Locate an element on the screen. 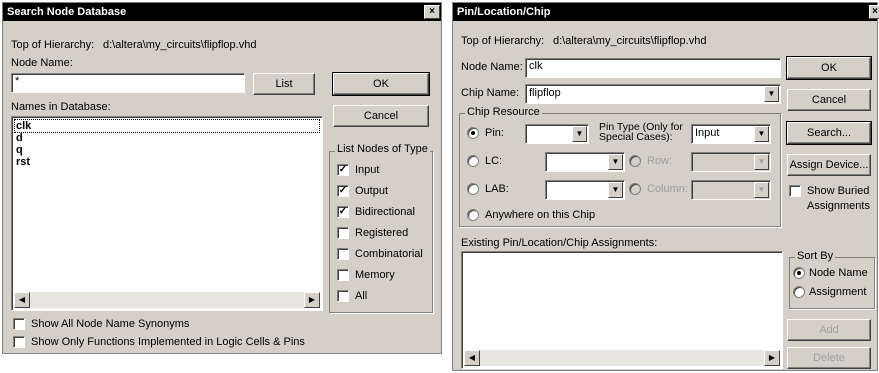 Image resolution: width=879 pixels, height=373 pixels. lab-radio is located at coordinates (473, 189).